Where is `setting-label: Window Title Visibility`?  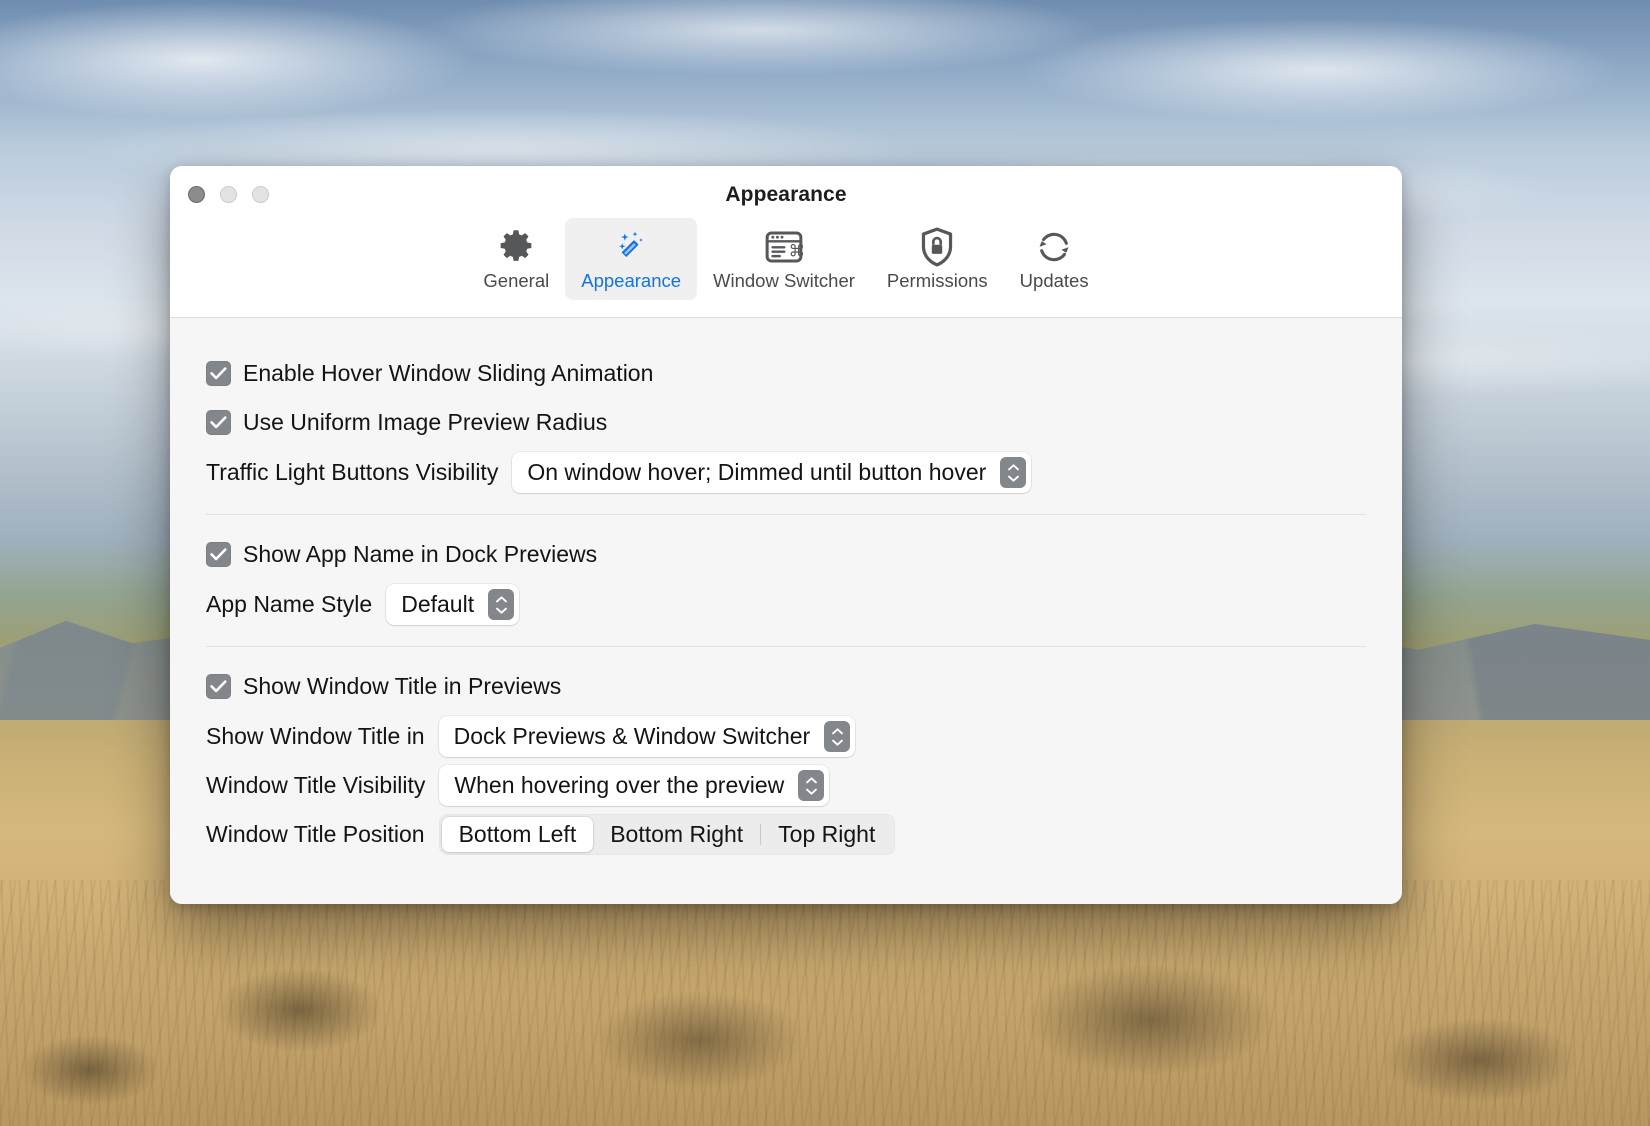 setting-label: Window Title Visibility is located at coordinates (316, 785).